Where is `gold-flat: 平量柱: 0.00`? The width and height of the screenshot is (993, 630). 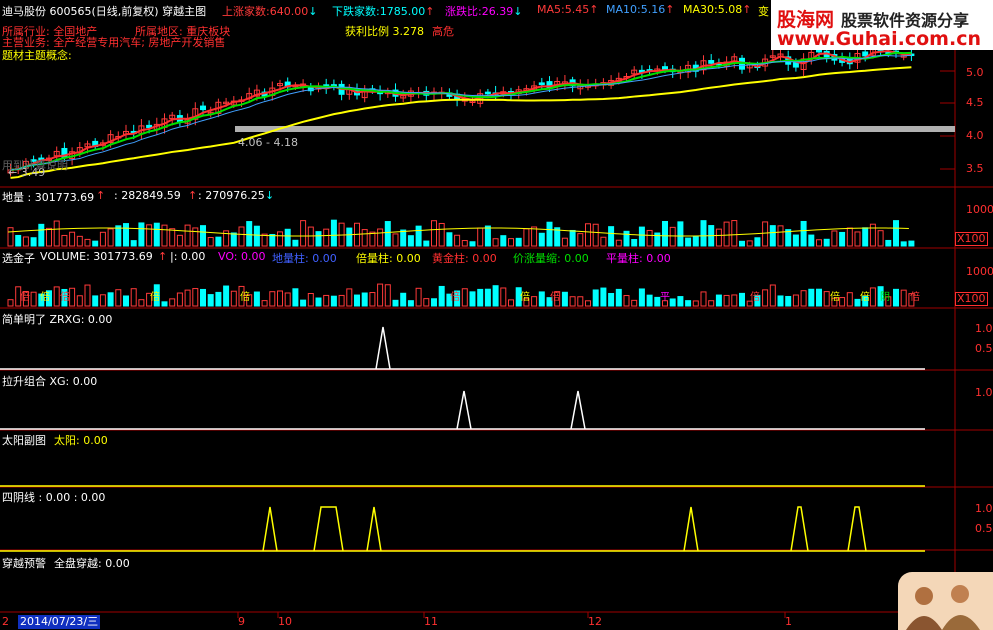
gold-flat: 平量柱: 0.00 is located at coordinates (638, 258).